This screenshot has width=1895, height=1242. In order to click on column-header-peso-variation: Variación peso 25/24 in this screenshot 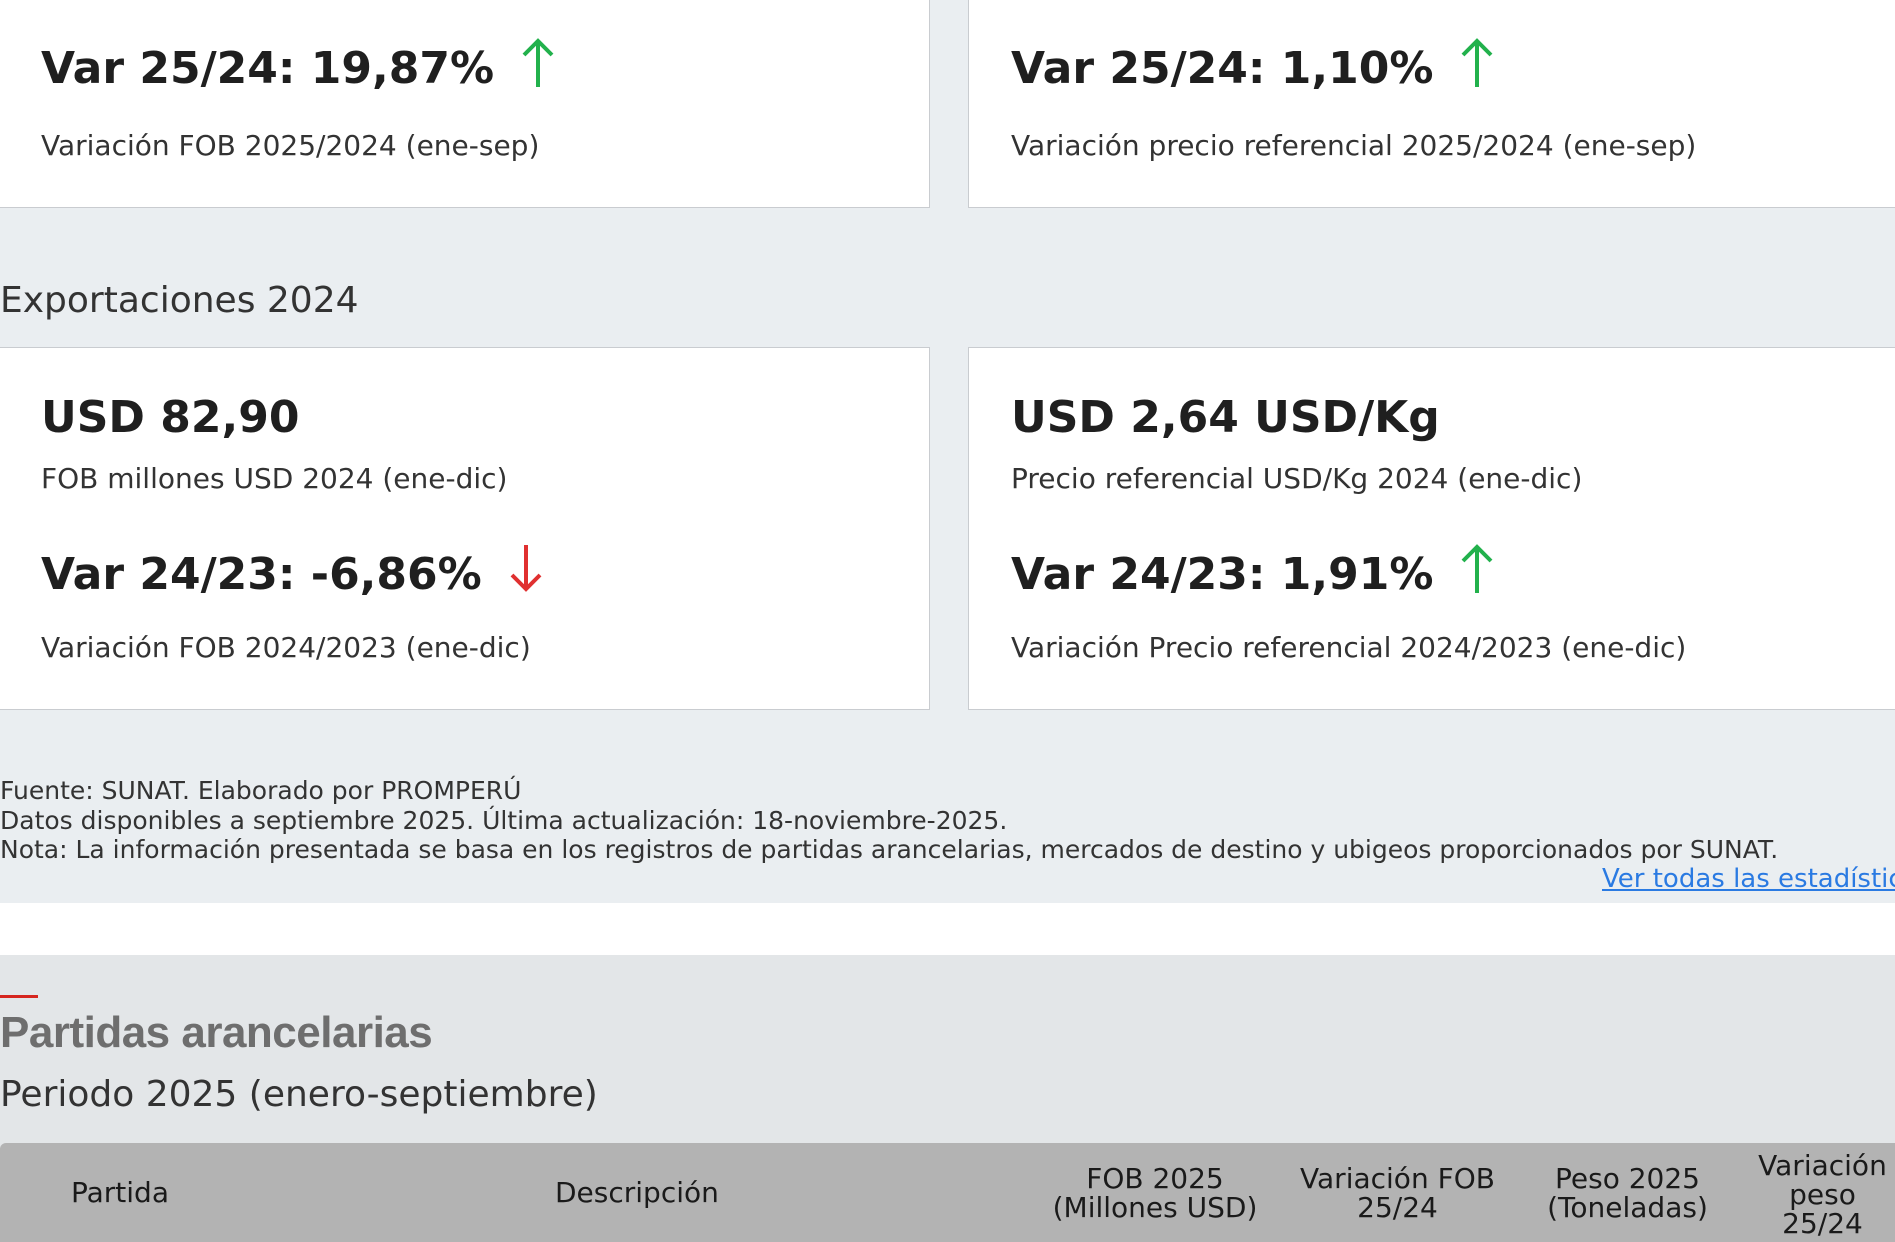, I will do `click(1822, 1194)`.